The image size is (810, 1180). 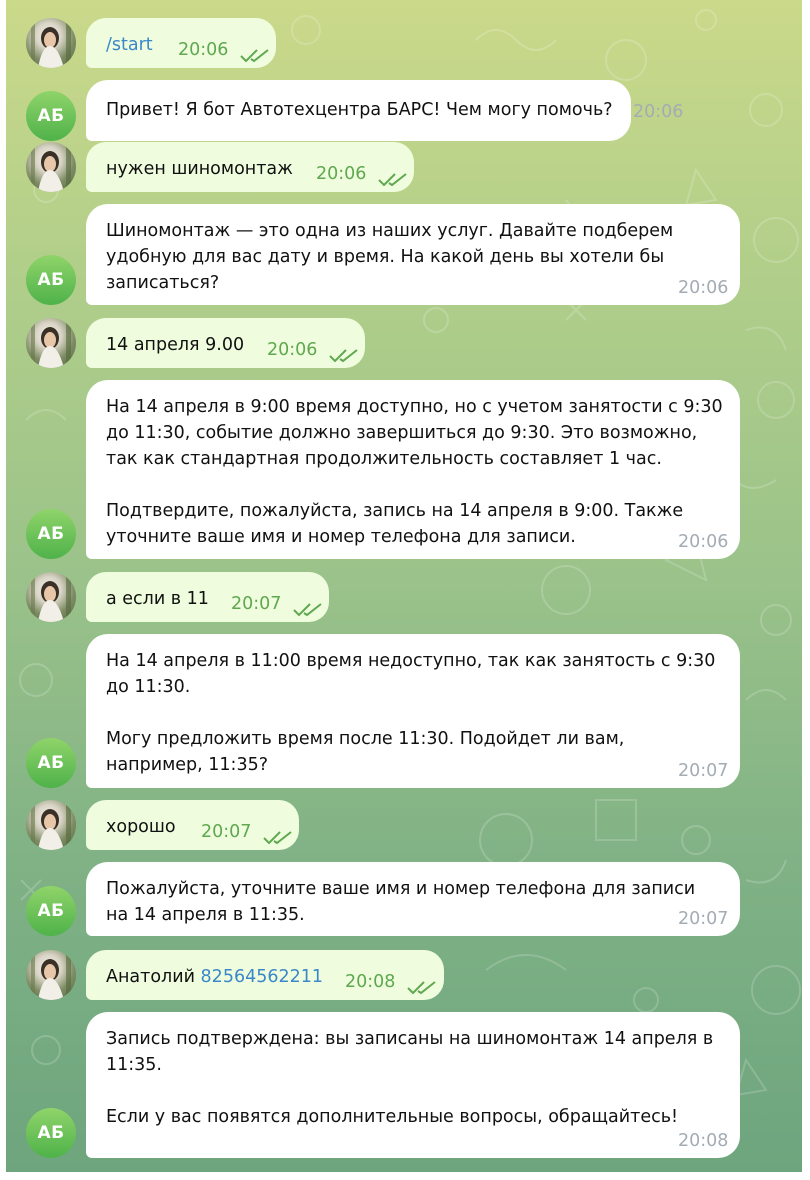 I want to click on message-bubble: а если в 11 20:07, so click(x=207, y=597).